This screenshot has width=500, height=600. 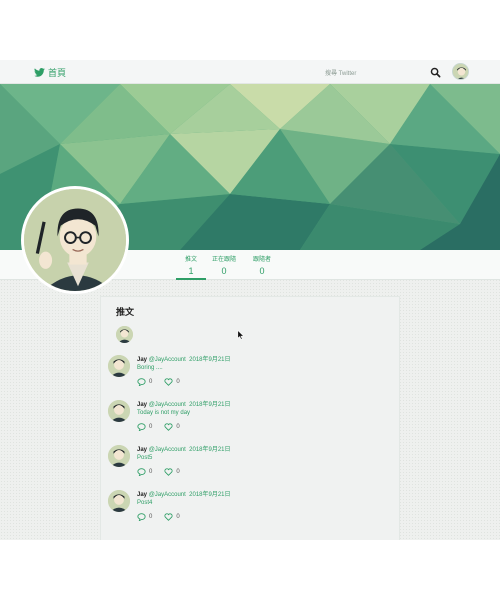 I want to click on tweet-text: Post5, so click(x=145, y=458).